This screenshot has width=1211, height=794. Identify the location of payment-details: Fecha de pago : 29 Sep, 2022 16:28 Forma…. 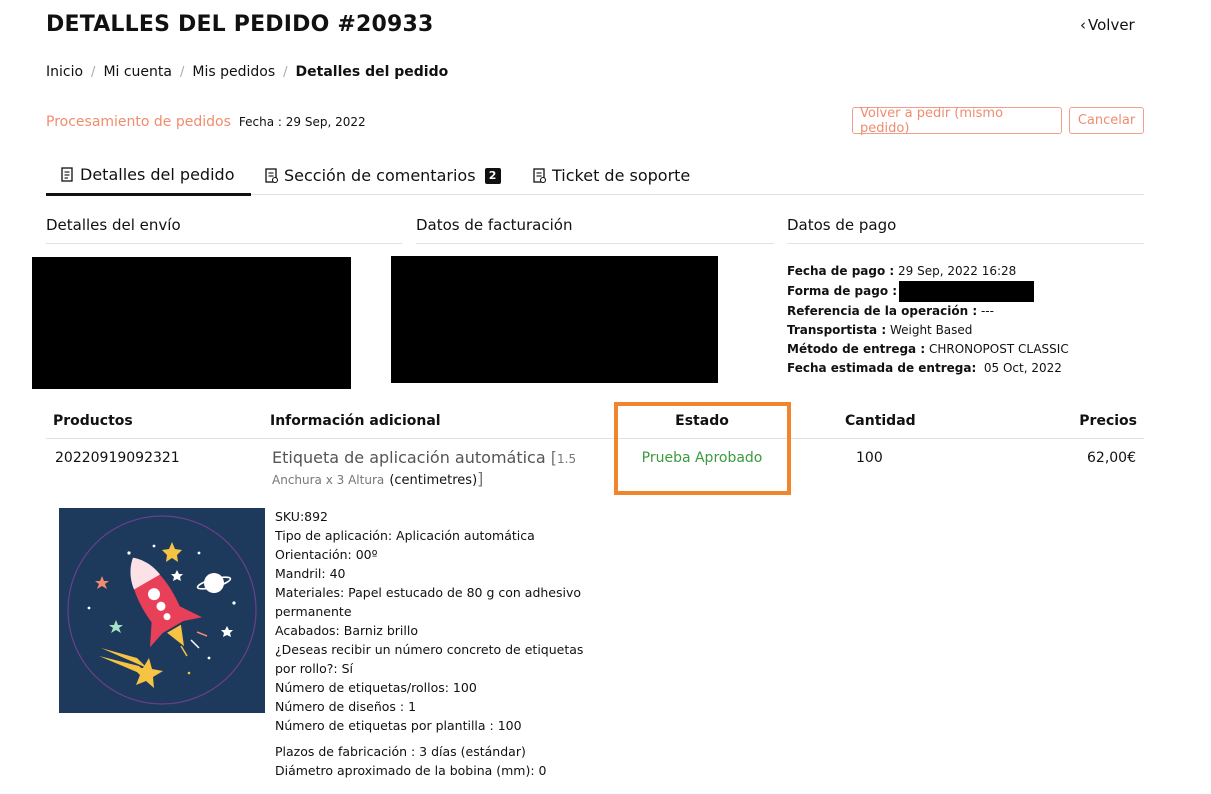
(928, 320).